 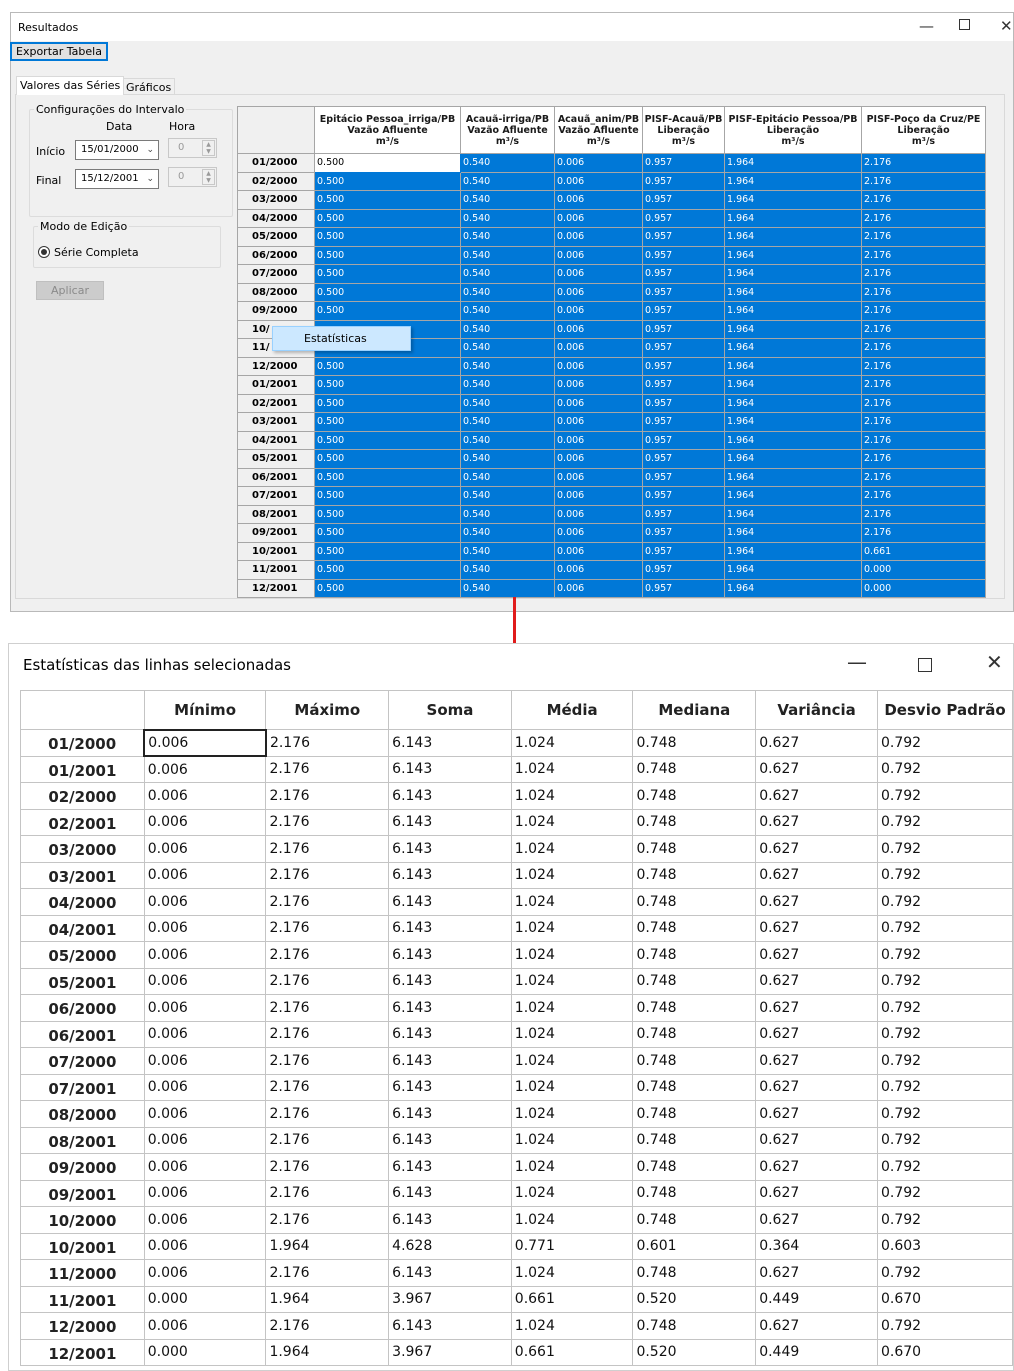 I want to click on row-header: 08/2001, so click(x=82, y=1140).